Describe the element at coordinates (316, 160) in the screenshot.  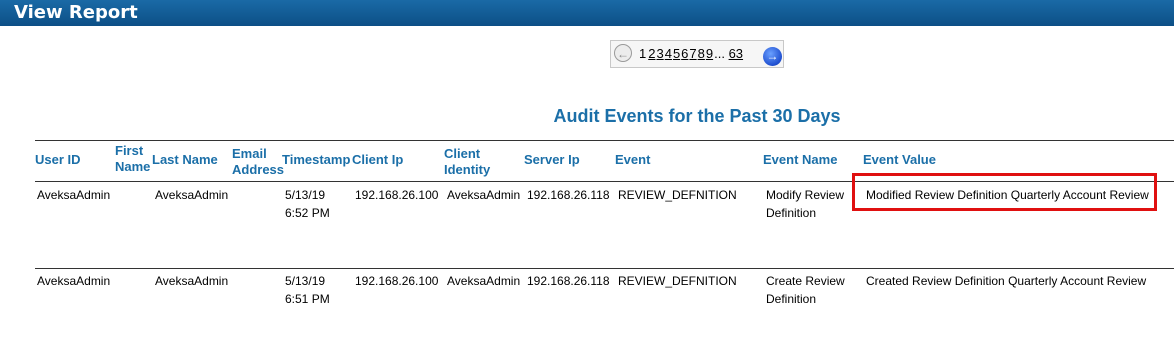
I see `col-timestamp: Timestamp` at that location.